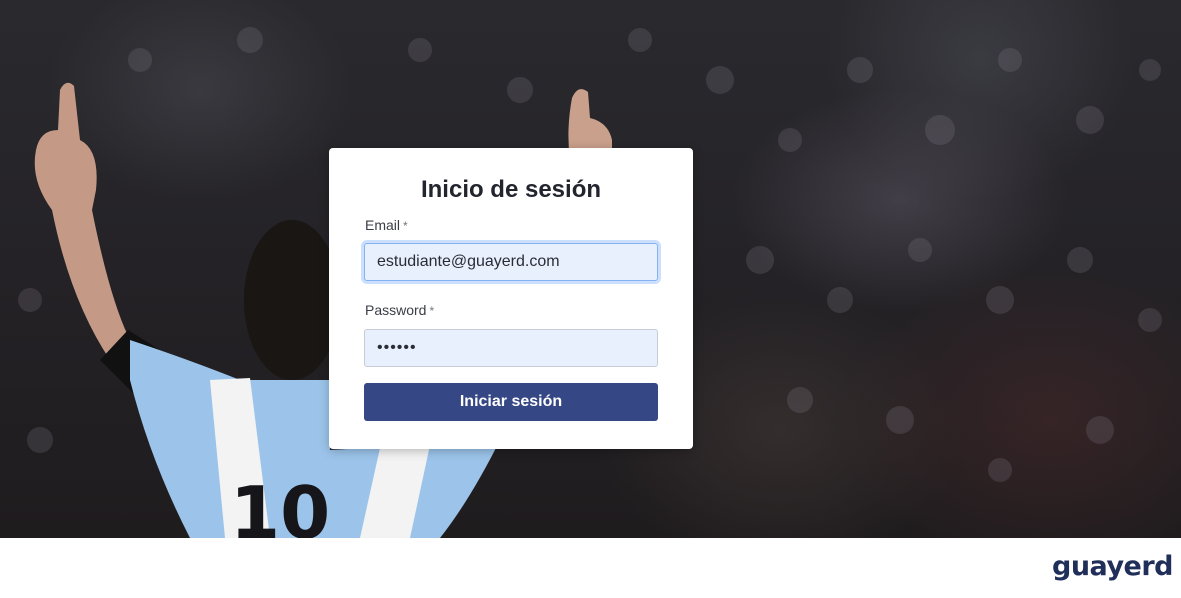 The image size is (1181, 598). I want to click on email-input, so click(511, 262).